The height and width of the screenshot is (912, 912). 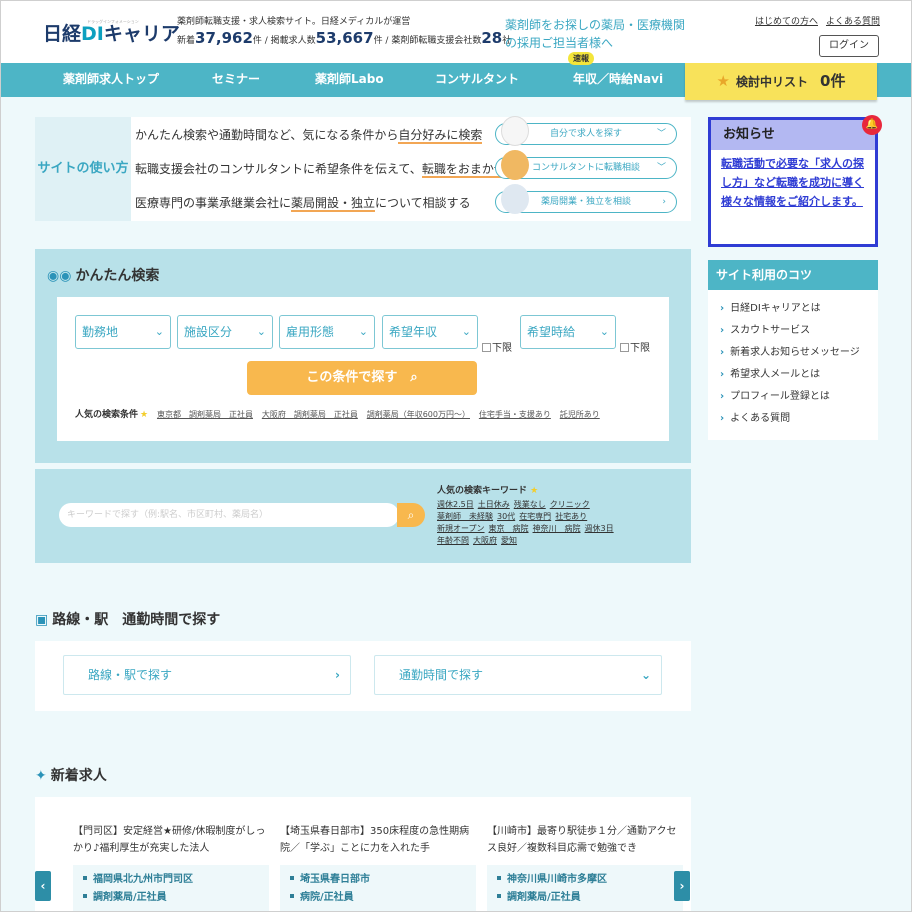 What do you see at coordinates (585, 202) in the screenshot?
I see `btn-label: 薬局開業・独立を相談` at bounding box center [585, 202].